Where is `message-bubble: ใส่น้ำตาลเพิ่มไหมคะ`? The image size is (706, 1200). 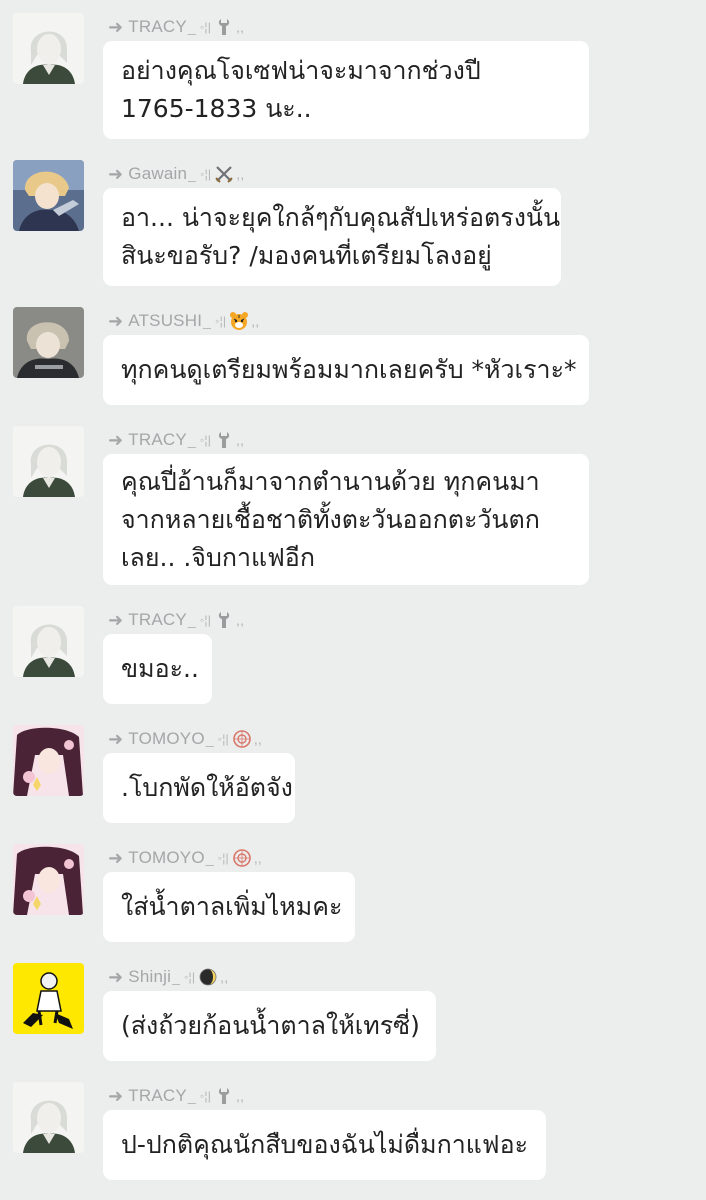
message-bubble: ใส่น้ำตาลเพิ่มไหมคะ is located at coordinates (229, 907).